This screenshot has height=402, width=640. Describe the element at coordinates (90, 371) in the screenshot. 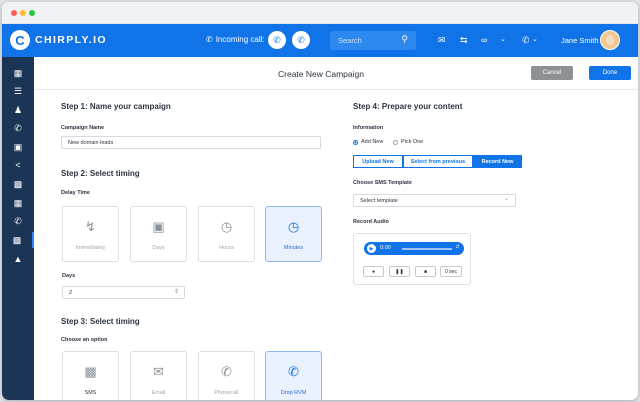

I see `message-icon: ▩` at that location.